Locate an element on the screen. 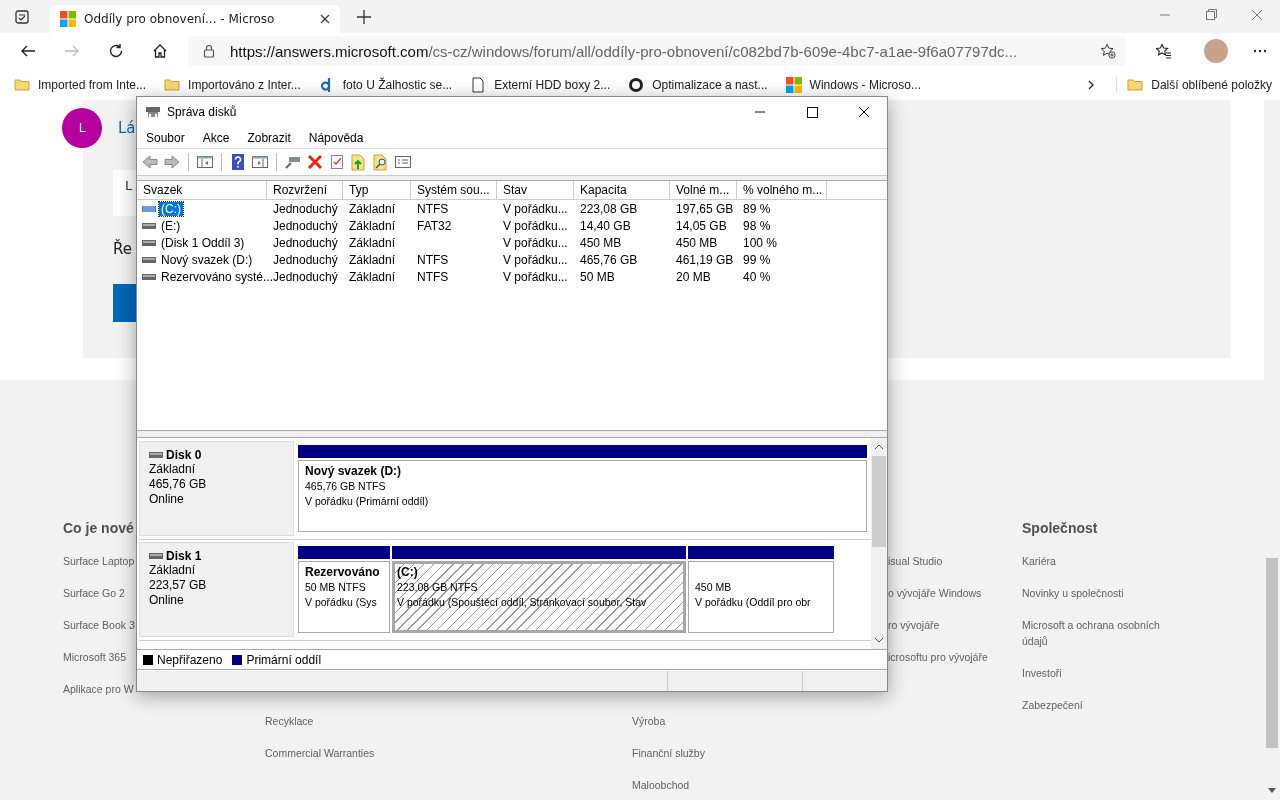 Image resolution: width=1280 pixels, height=800 pixels. drive-icon is located at coordinates (156, 556).